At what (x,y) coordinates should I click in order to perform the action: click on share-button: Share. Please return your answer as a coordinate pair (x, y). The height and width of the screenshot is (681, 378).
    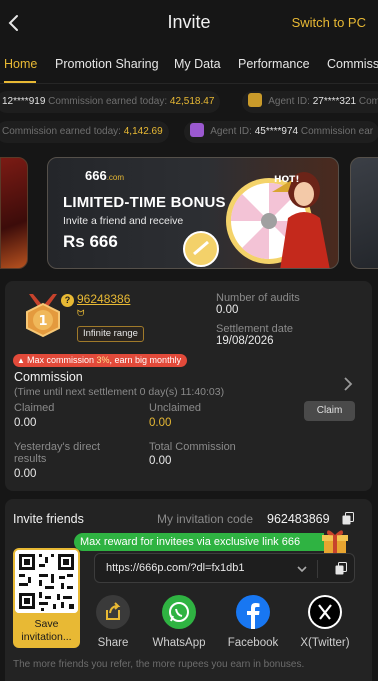
    Looking at the image, I should click on (113, 622).